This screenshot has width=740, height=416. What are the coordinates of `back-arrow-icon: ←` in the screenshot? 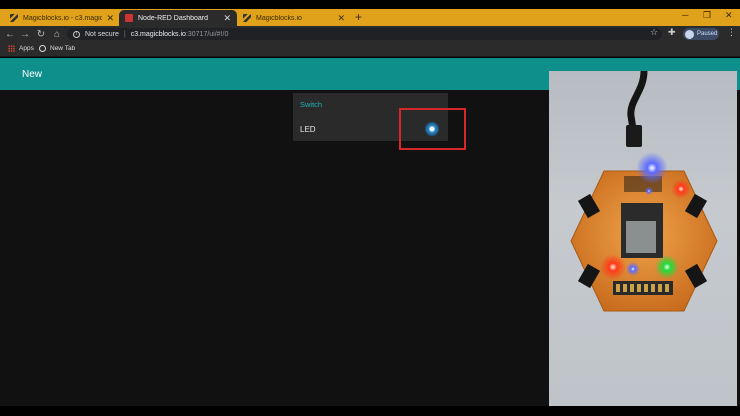 It's located at (10, 34).